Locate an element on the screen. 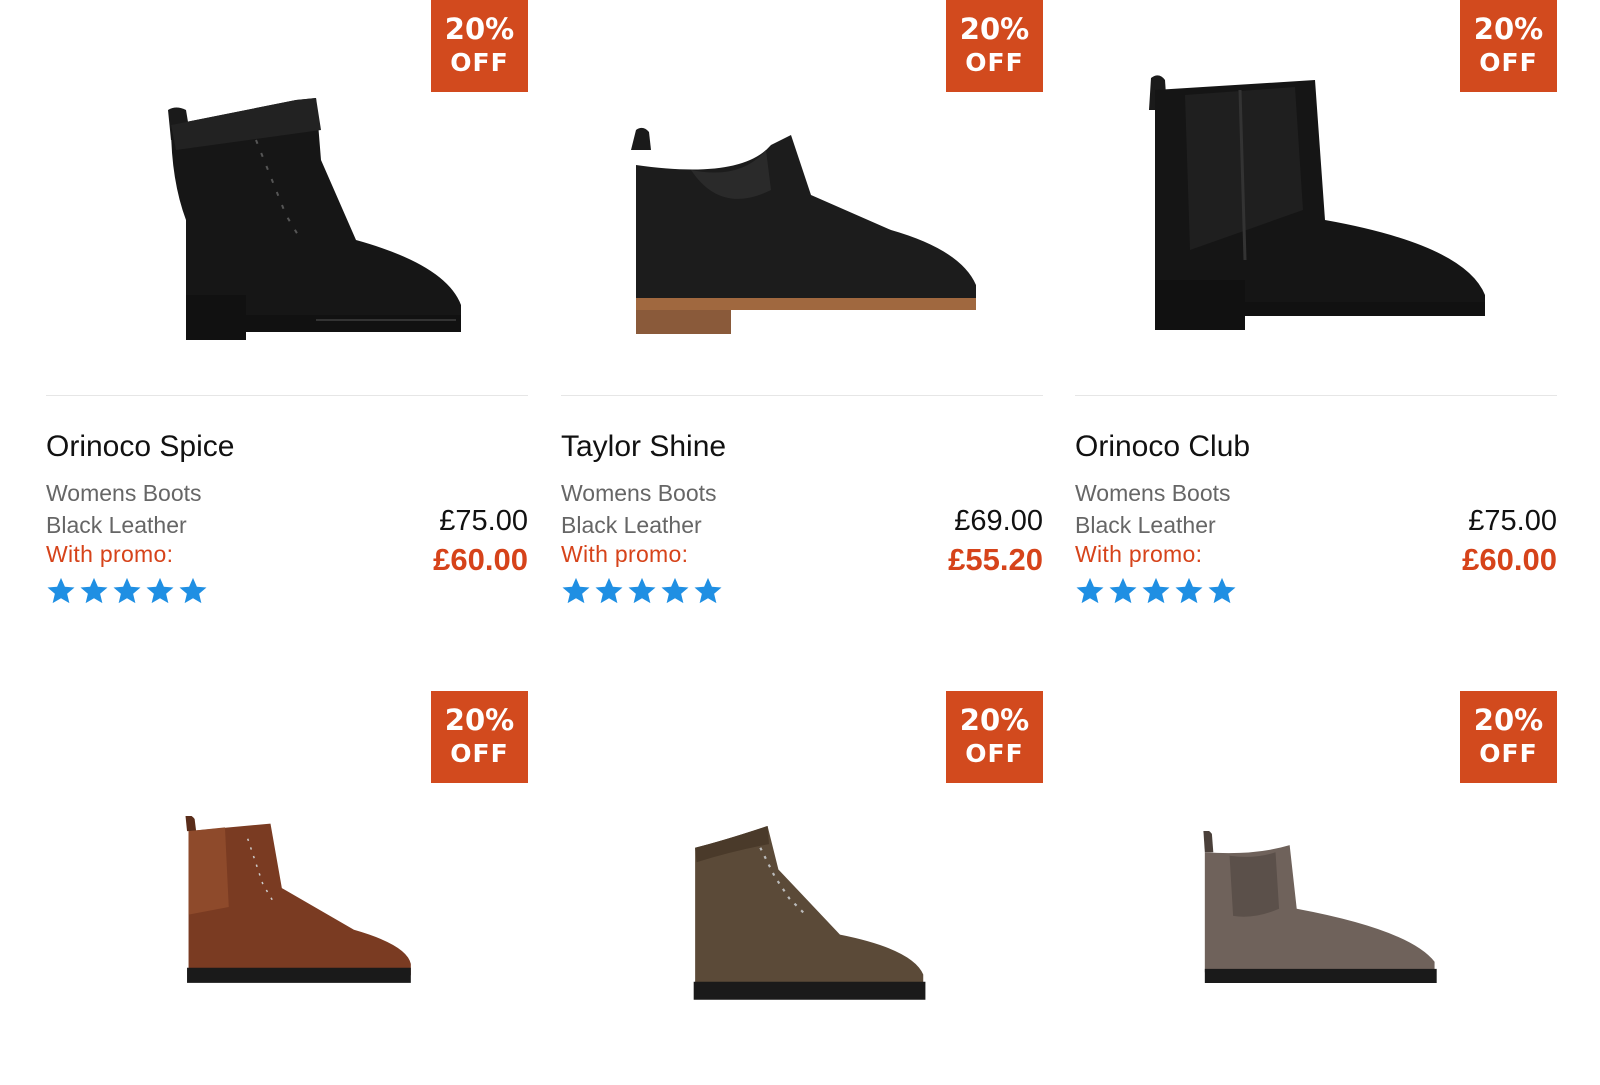  product-name: Orinoco Spice is located at coordinates (140, 447).